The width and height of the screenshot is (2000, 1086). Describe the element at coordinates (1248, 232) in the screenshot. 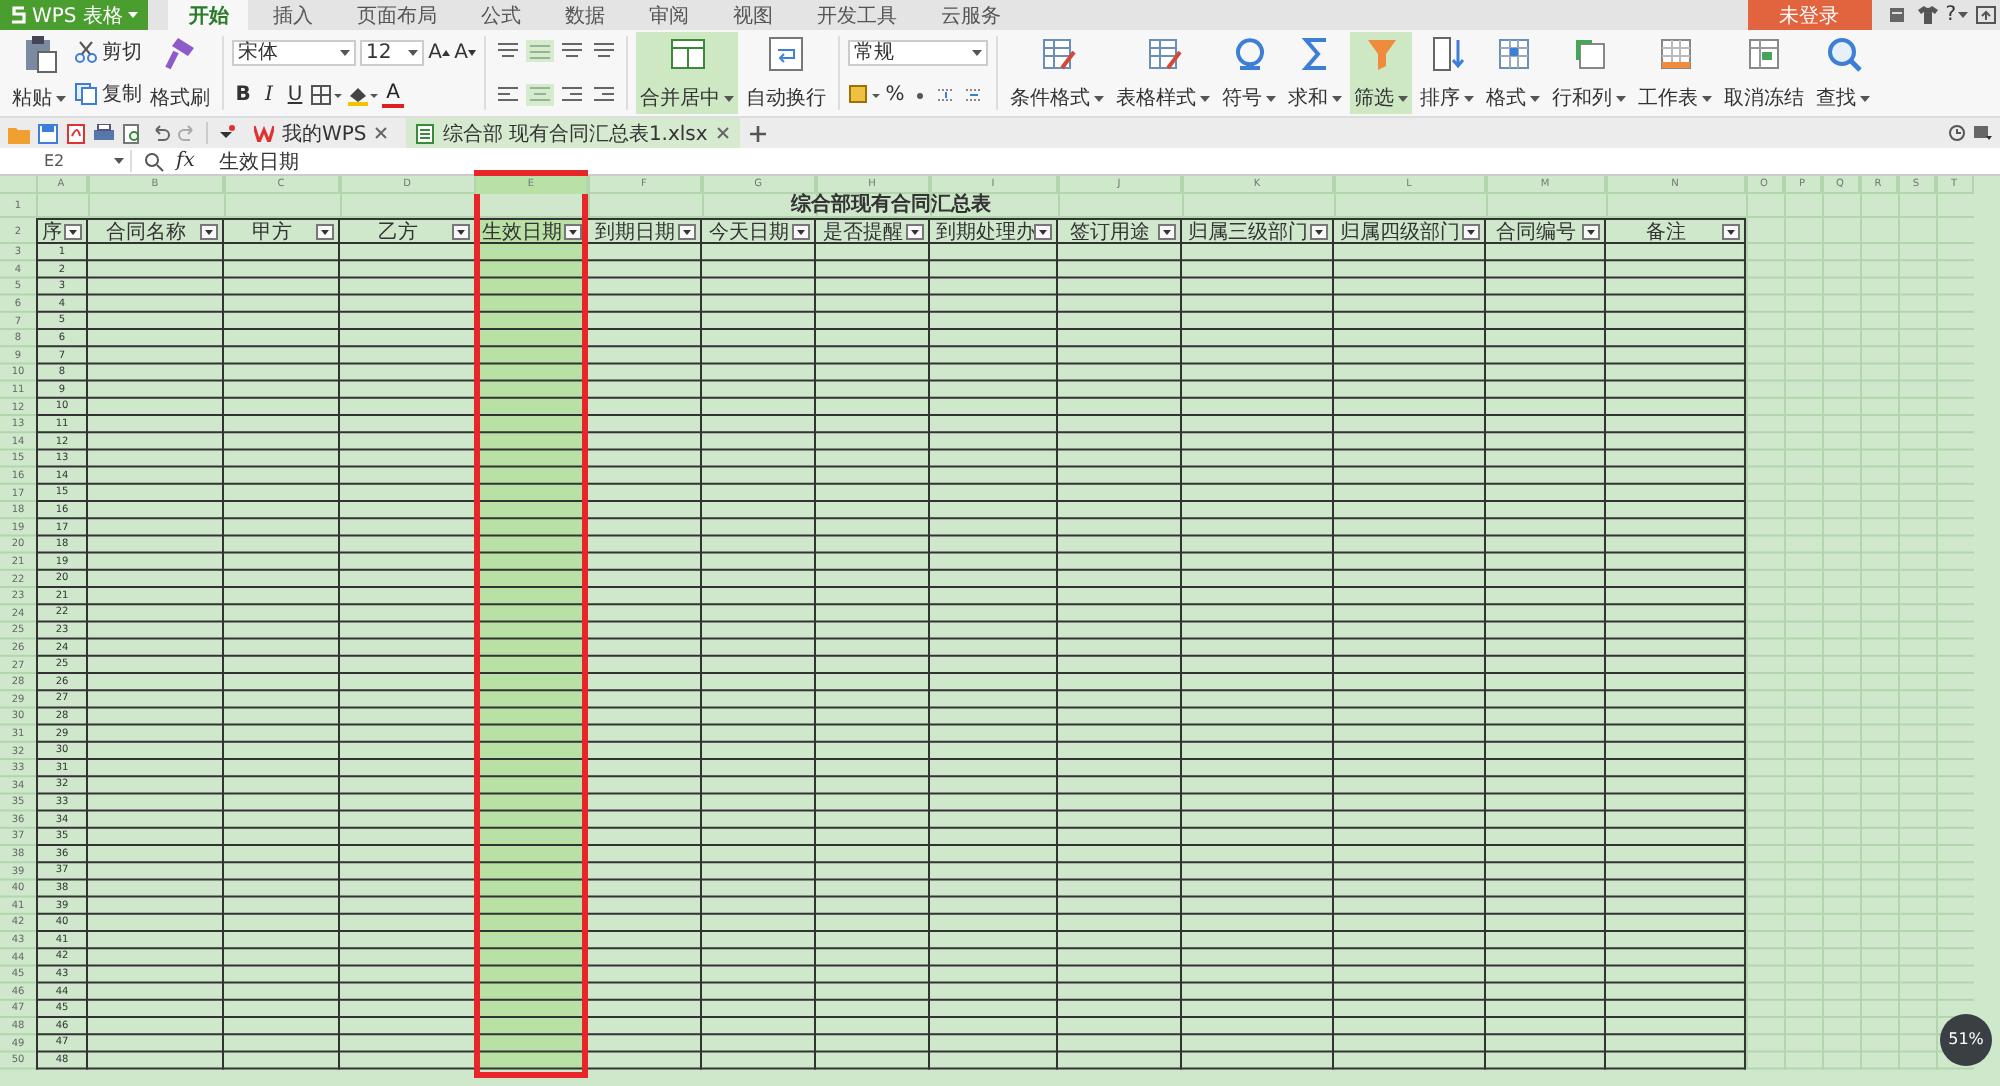

I see `table-header: 归属三级部门` at that location.